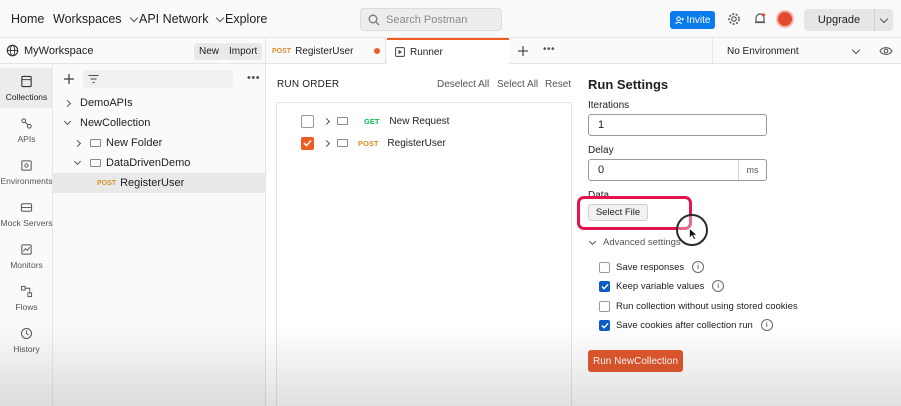  What do you see at coordinates (95, 19) in the screenshot?
I see `nav-workspaces: Workspaces` at bounding box center [95, 19].